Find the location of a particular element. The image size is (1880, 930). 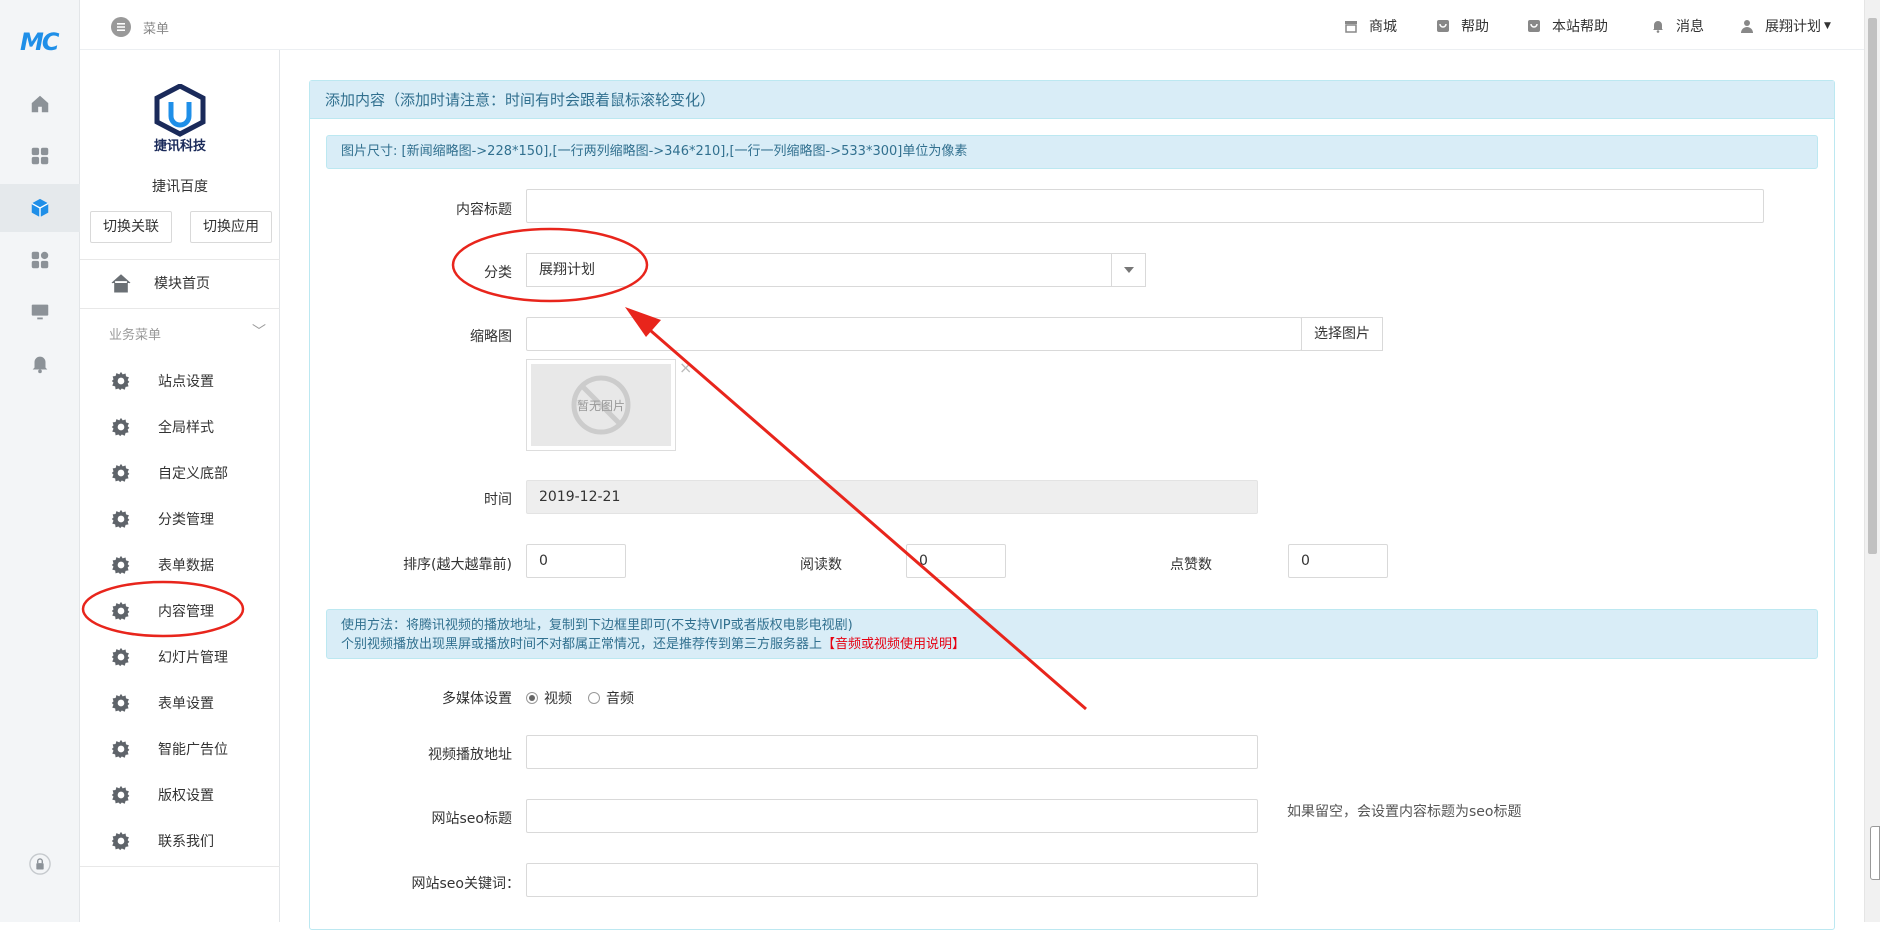

module-home-label: 模块首页 is located at coordinates (182, 284).